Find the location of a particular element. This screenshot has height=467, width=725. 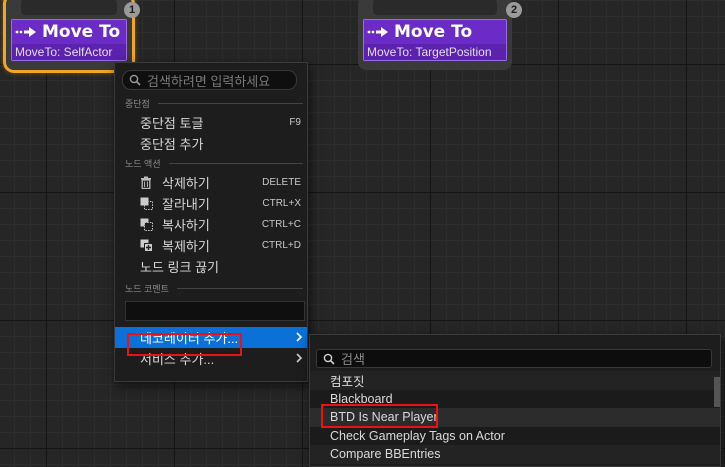

node-body: Move To MoveTo: SelfActor is located at coordinates (69, 40).